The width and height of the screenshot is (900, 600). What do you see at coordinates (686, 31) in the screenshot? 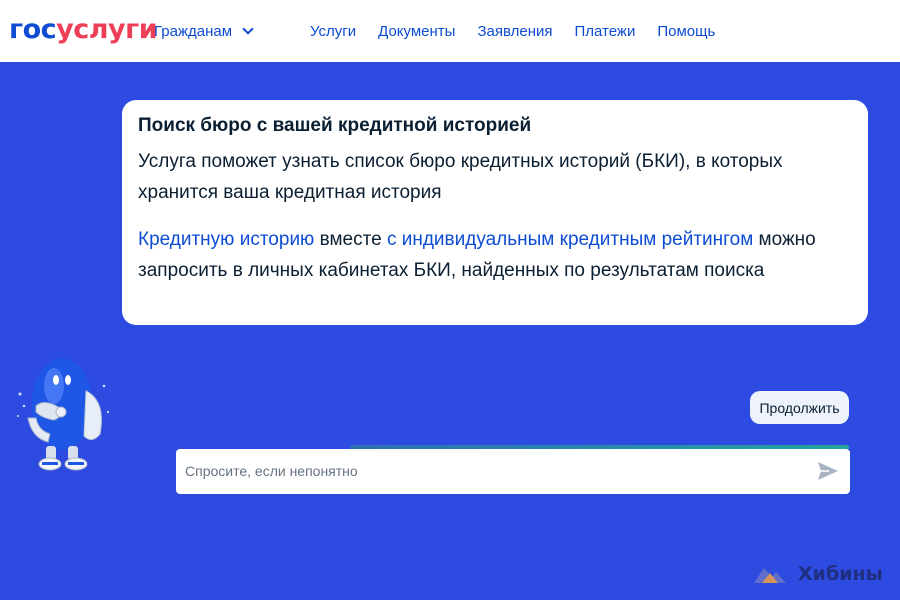
I see `nav-item-help: Помощь` at bounding box center [686, 31].